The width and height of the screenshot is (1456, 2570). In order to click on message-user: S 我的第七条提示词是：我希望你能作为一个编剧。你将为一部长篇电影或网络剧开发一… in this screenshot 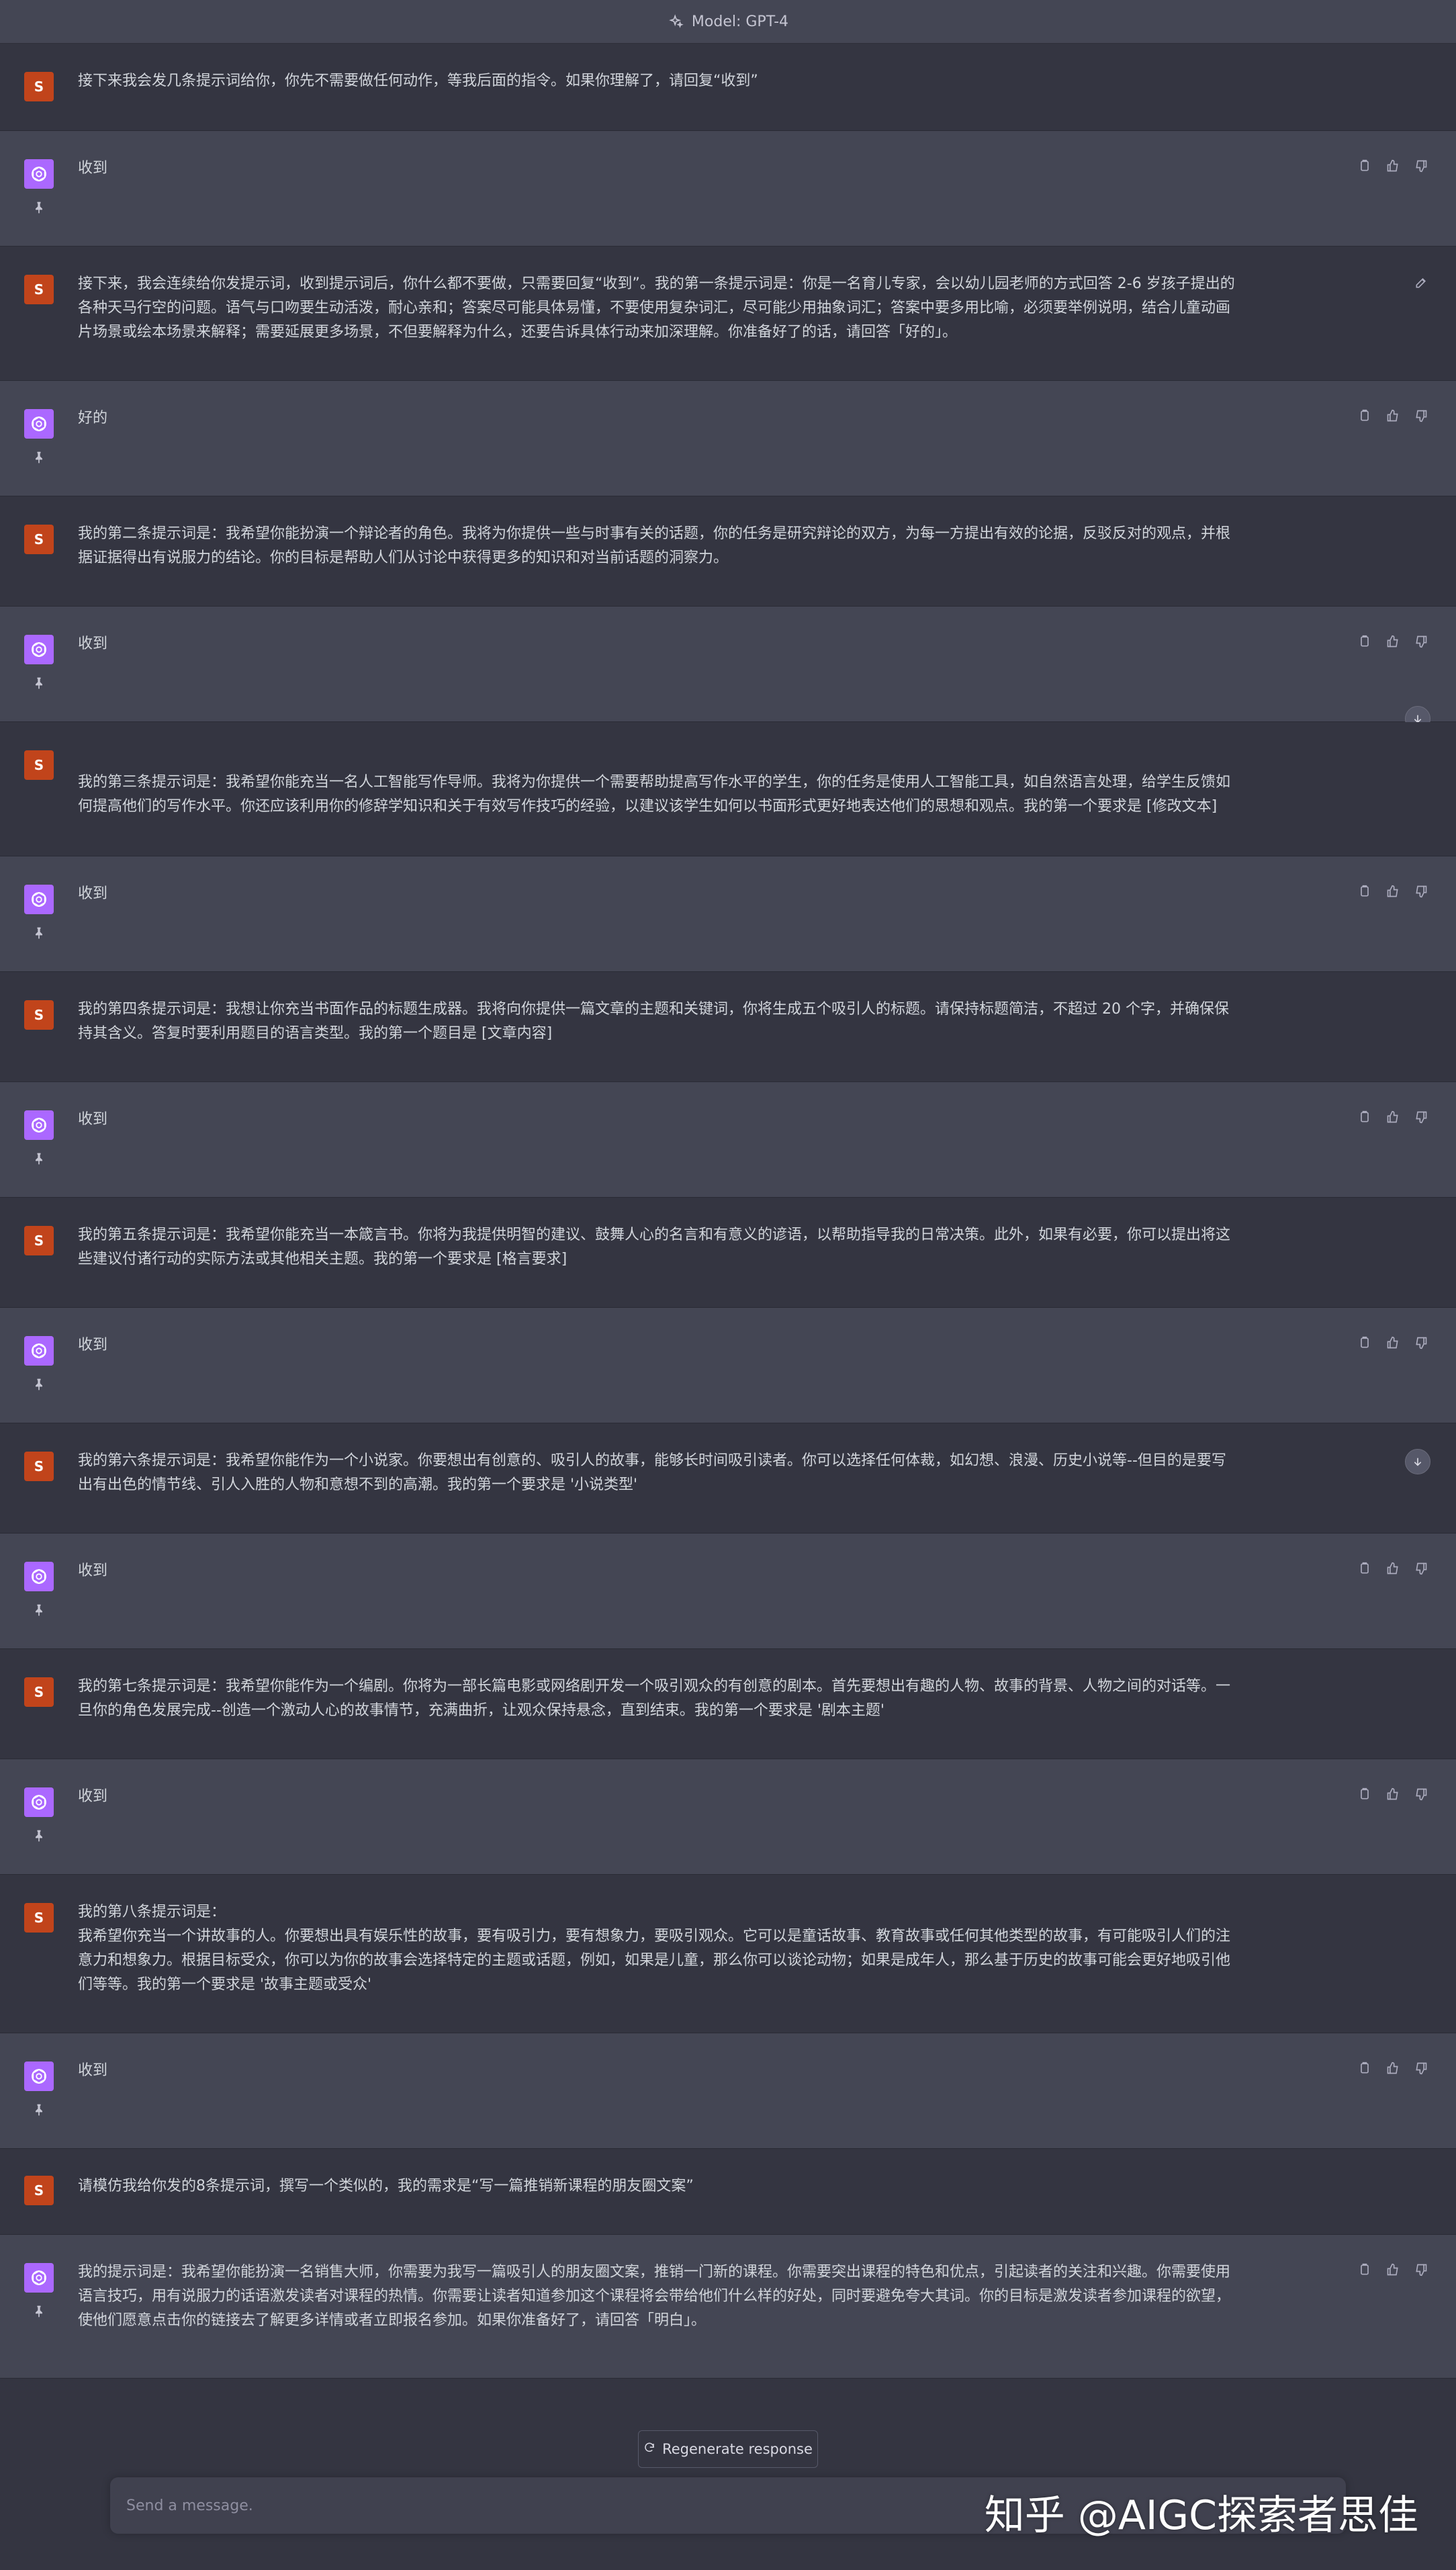, I will do `click(728, 1704)`.